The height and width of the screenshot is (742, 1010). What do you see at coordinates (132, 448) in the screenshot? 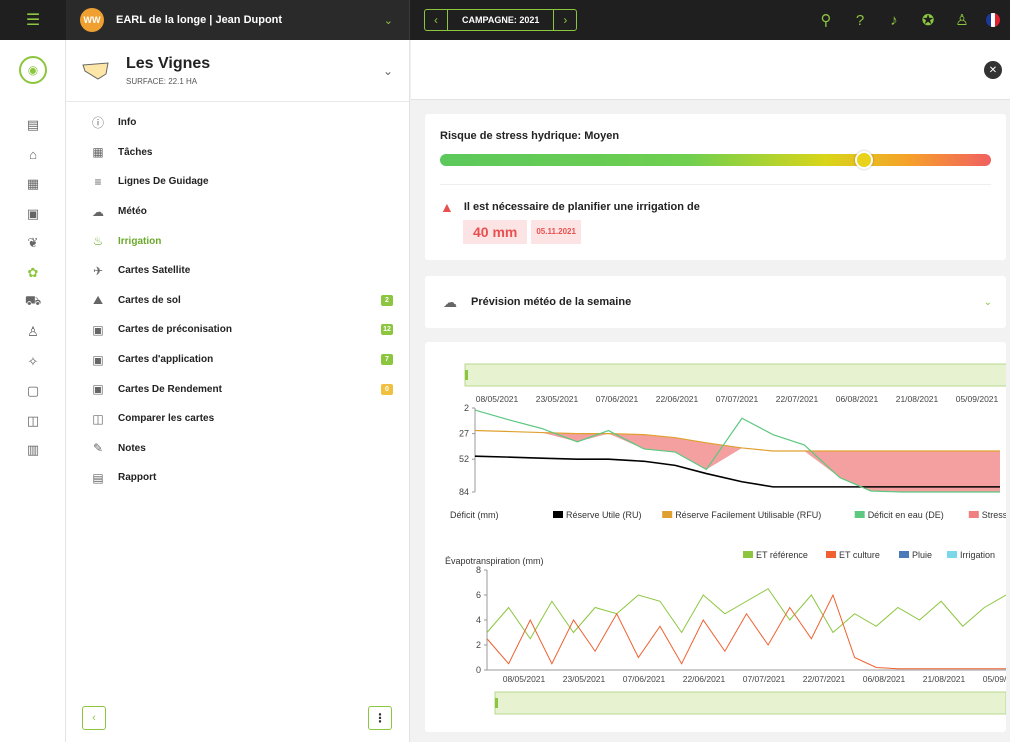
I see `nav-item-label: Notes` at bounding box center [132, 448].